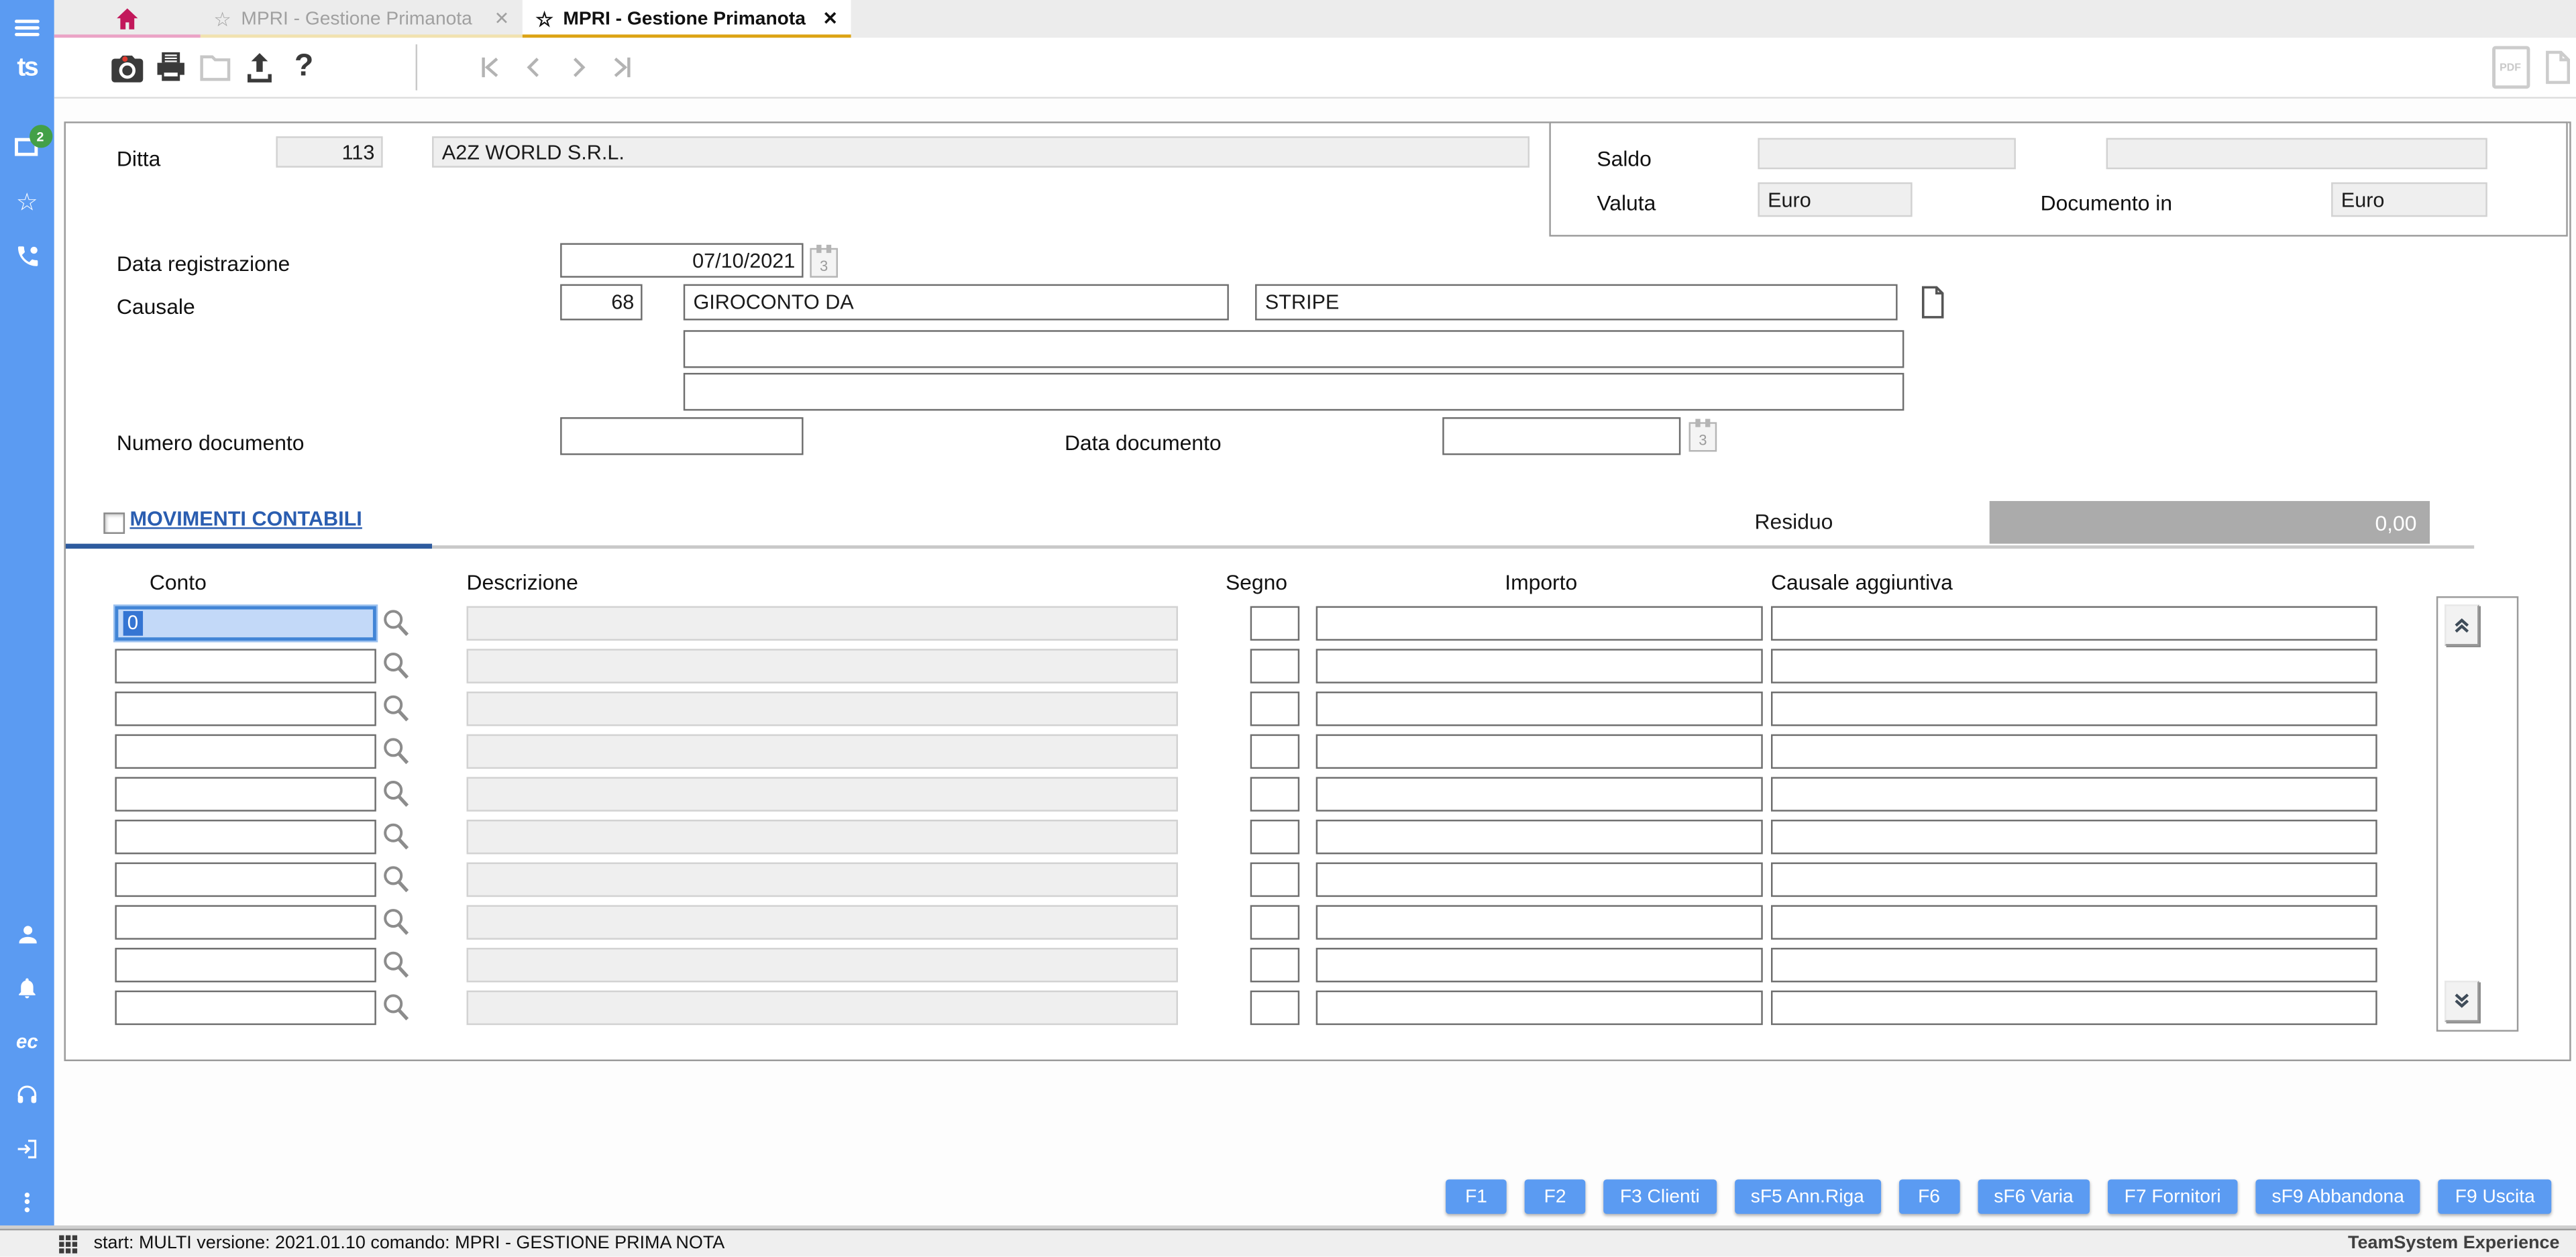 The width and height of the screenshot is (2576, 1257). What do you see at coordinates (2462, 1002) in the screenshot?
I see `scroll-down-button` at bounding box center [2462, 1002].